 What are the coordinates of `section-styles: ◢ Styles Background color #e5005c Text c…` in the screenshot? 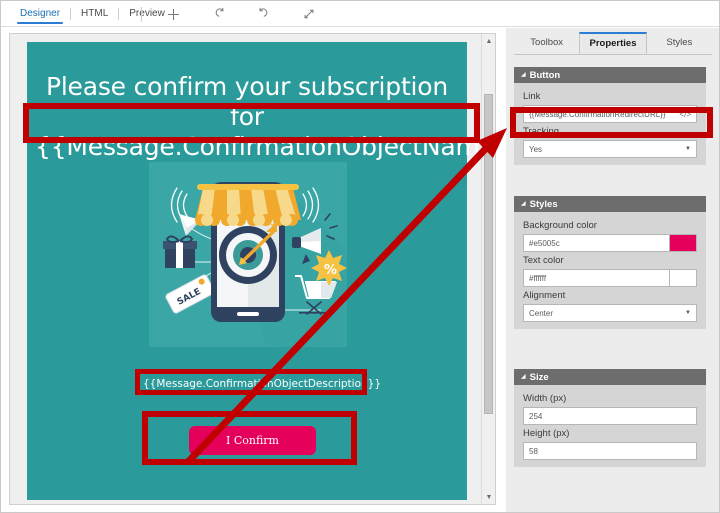 It's located at (610, 262).